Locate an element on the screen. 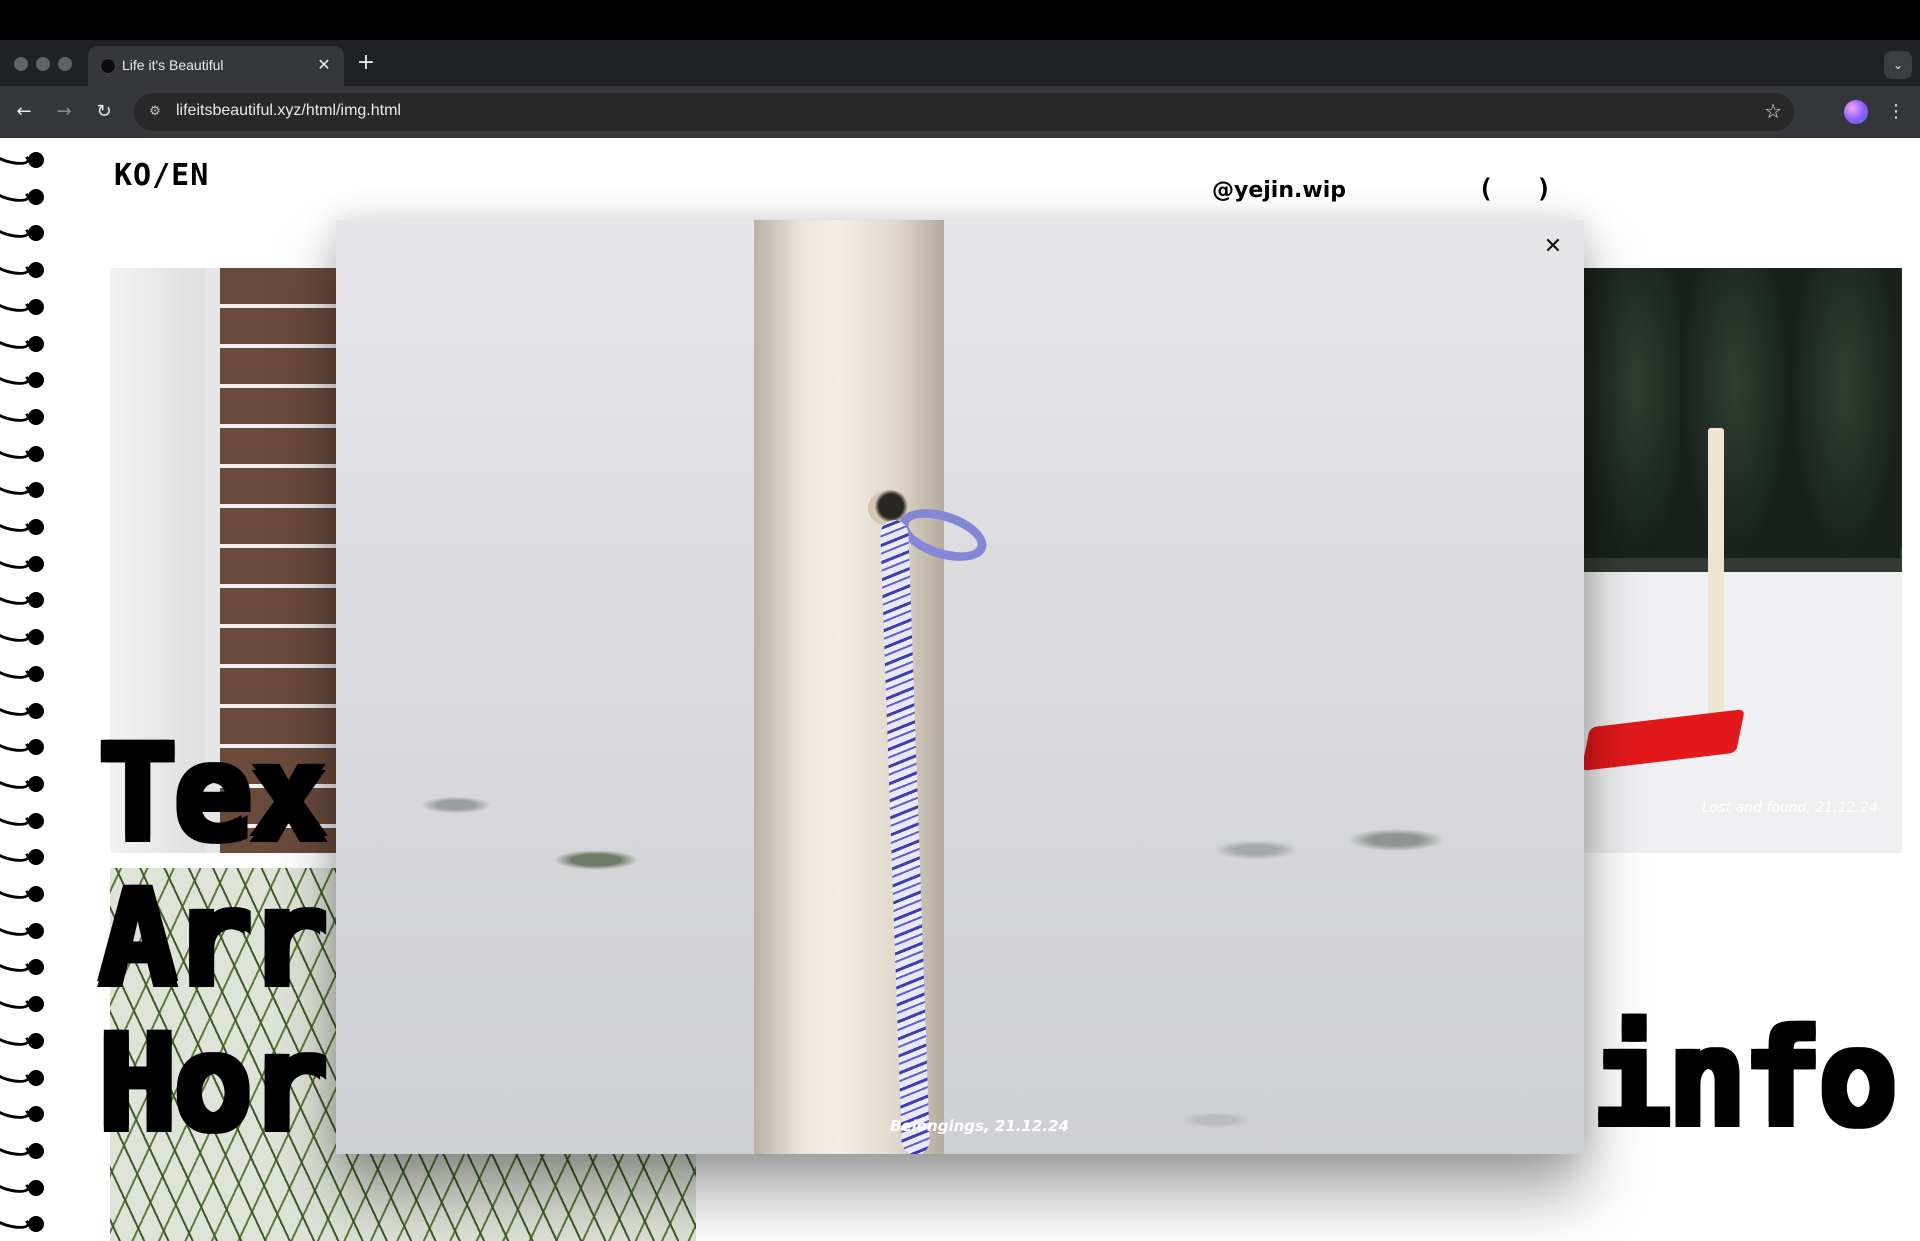 The height and width of the screenshot is (1241, 1920). sled-photo-caption: Lost and found, 21.12.24 is located at coordinates (1790, 808).